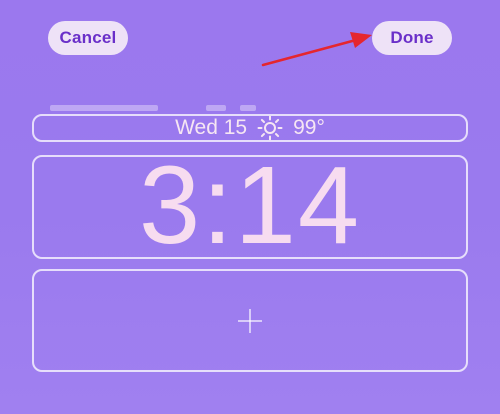  What do you see at coordinates (88, 38) in the screenshot?
I see `cancel-button: Cancel` at bounding box center [88, 38].